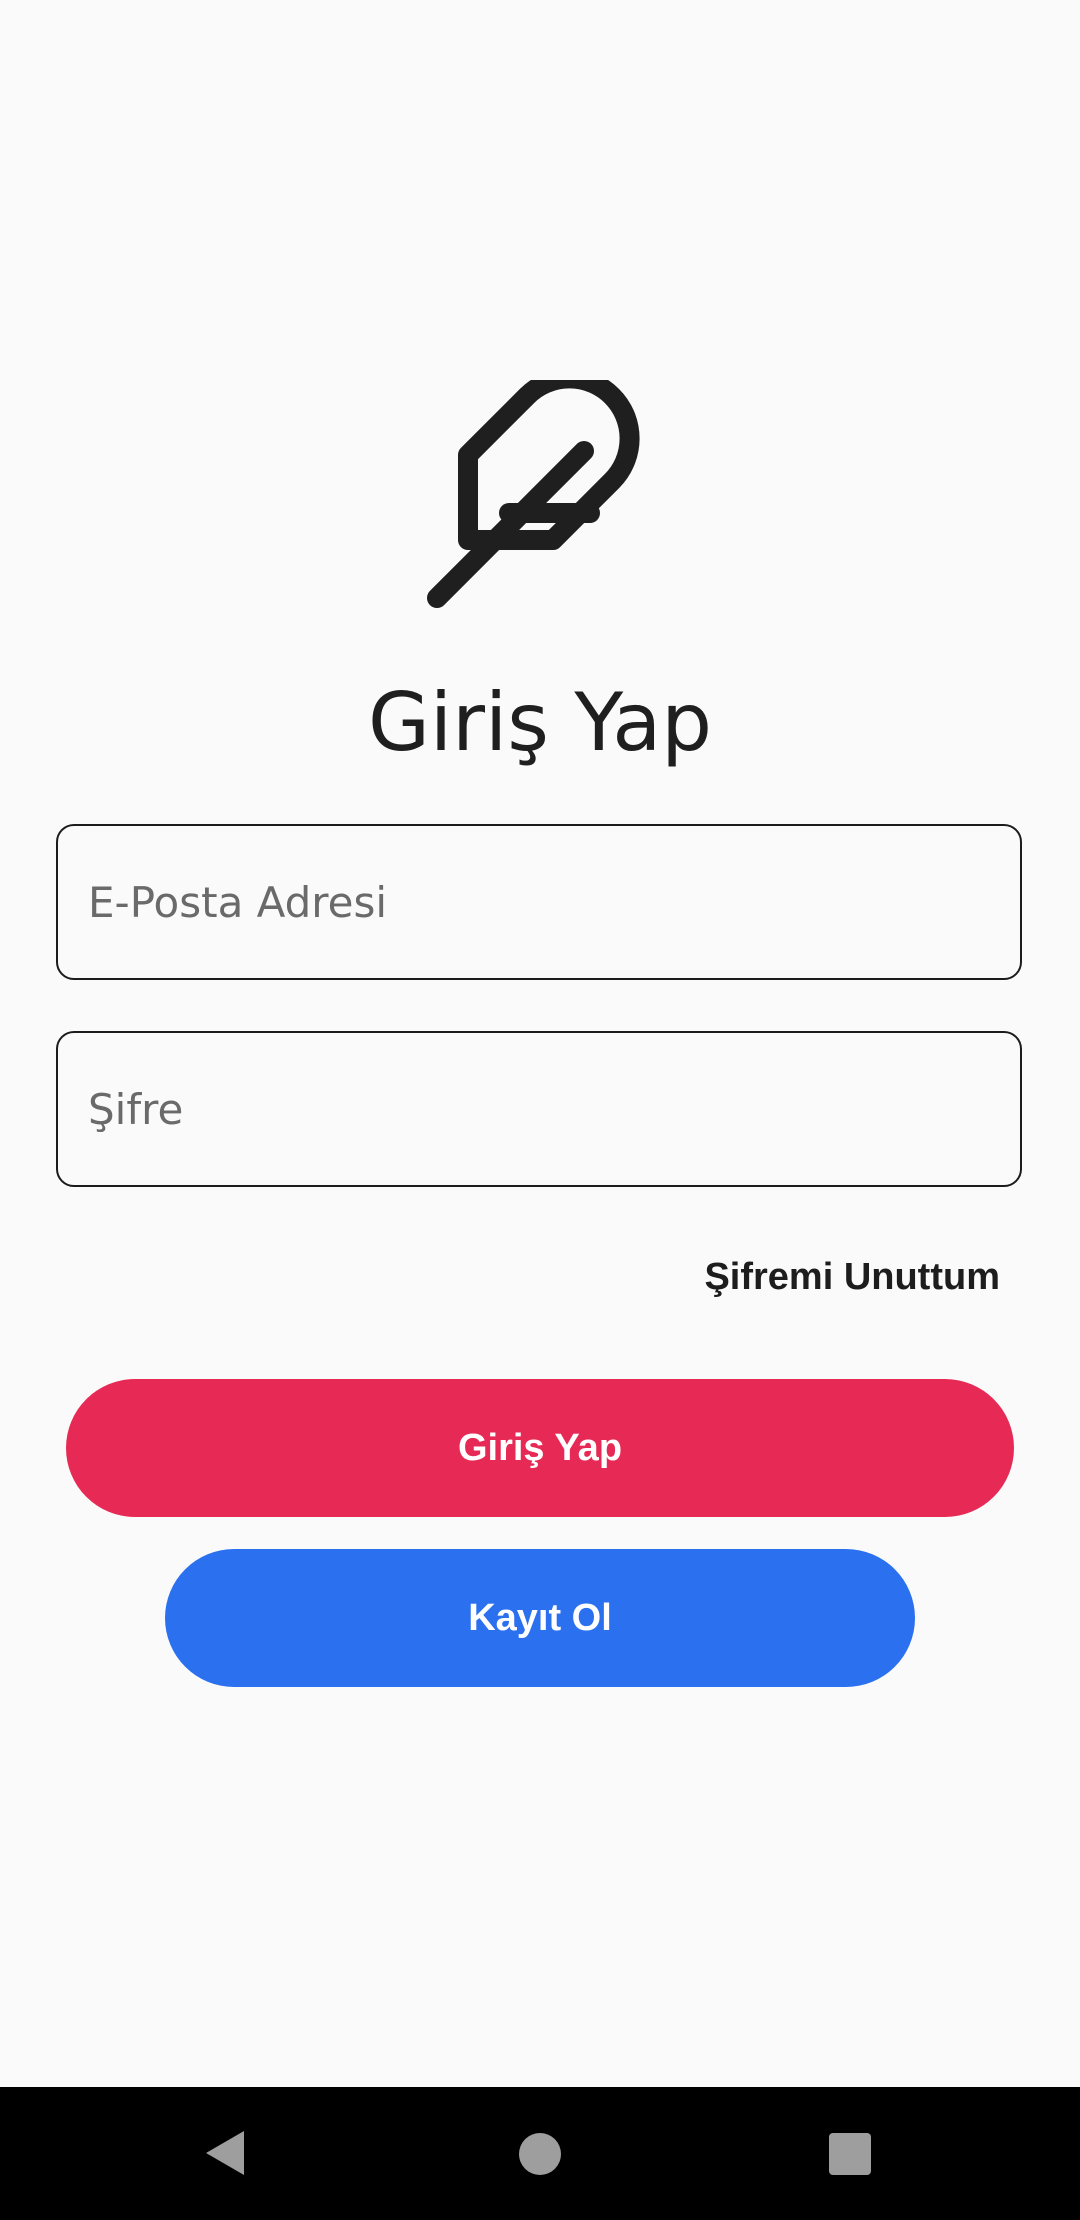 The width and height of the screenshot is (1080, 2220). Describe the element at coordinates (225, 2153) in the screenshot. I see `back-triangle-icon` at that location.